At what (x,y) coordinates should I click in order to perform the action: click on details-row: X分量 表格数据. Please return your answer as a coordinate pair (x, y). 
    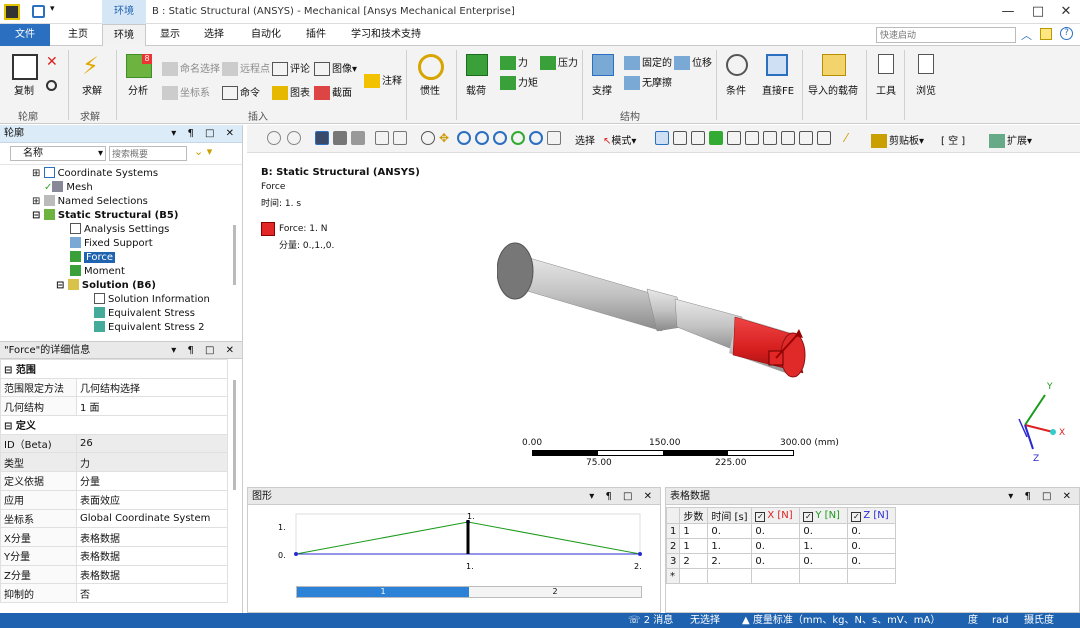
    Looking at the image, I should click on (114, 537).